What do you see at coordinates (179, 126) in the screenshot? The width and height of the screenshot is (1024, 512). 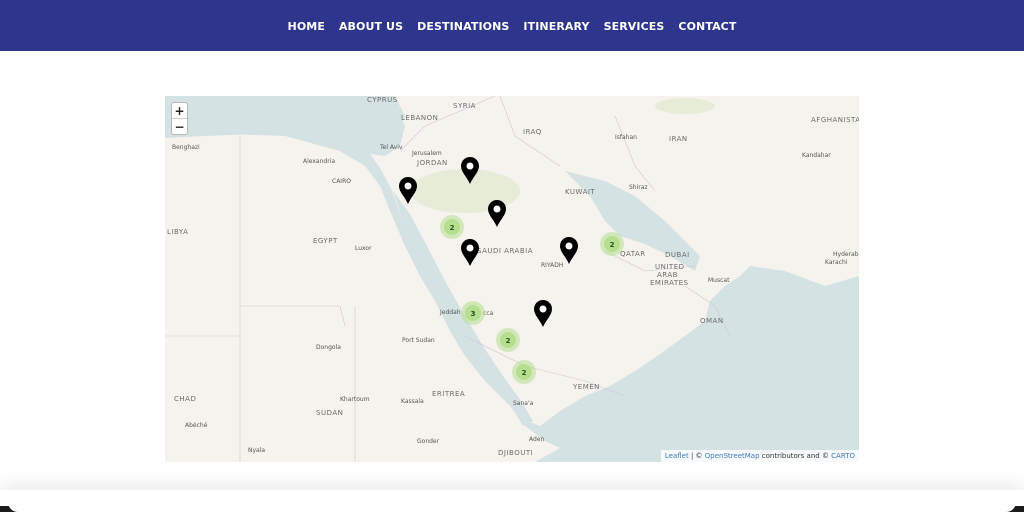 I see `zoom-out-button: −` at bounding box center [179, 126].